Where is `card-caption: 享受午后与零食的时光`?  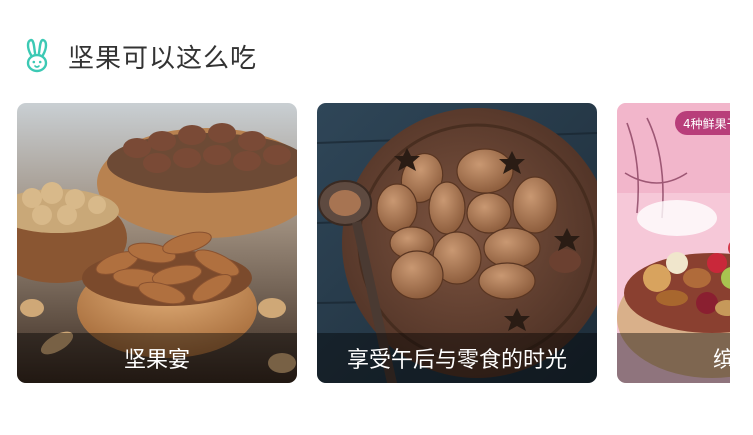
card-caption: 享受午后与零食的时光 is located at coordinates (457, 358).